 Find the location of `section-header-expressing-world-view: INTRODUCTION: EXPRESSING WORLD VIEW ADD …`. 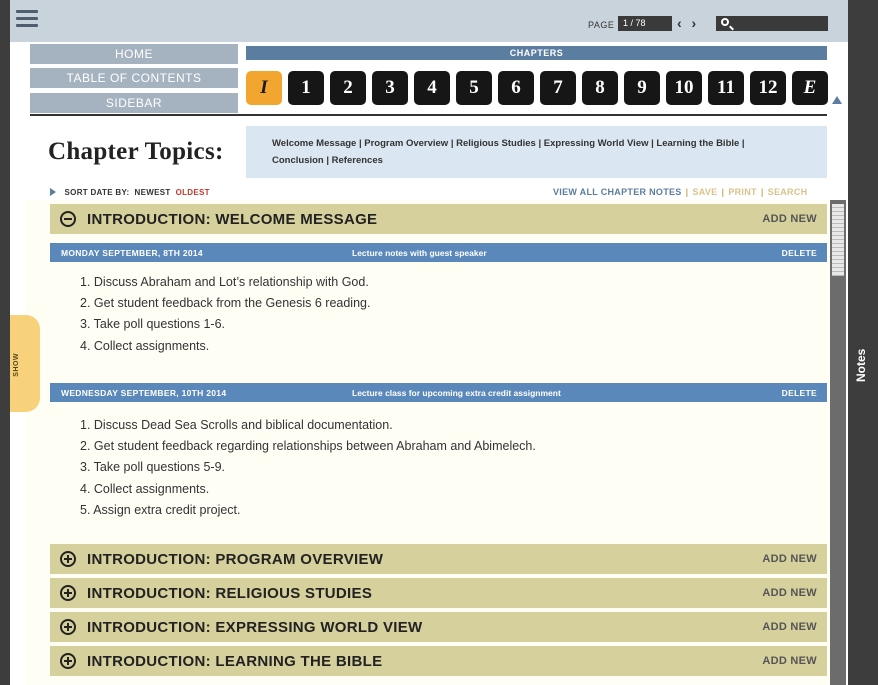

section-header-expressing-world-view: INTRODUCTION: EXPRESSING WORLD VIEW ADD … is located at coordinates (438, 627).